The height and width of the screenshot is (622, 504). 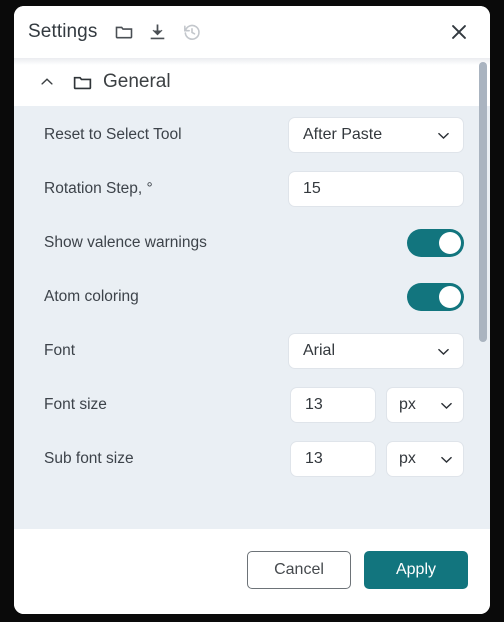 What do you see at coordinates (252, 135) in the screenshot?
I see `row-reset-to-select-tool: Reset to Select Tool After Paste` at bounding box center [252, 135].